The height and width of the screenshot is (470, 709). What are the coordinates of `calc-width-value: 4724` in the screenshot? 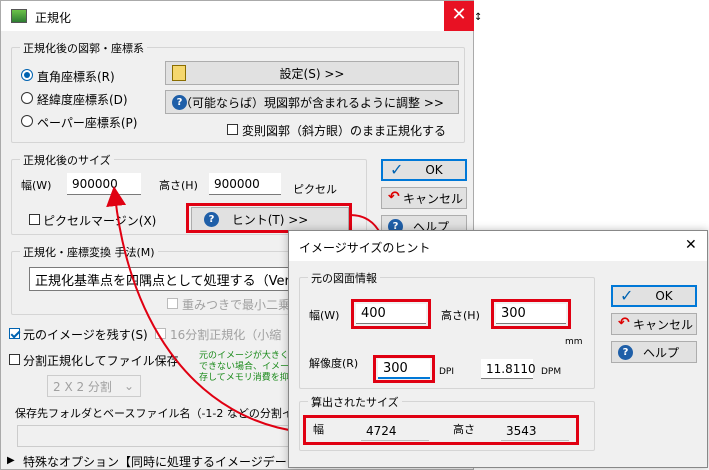 It's located at (395, 431).